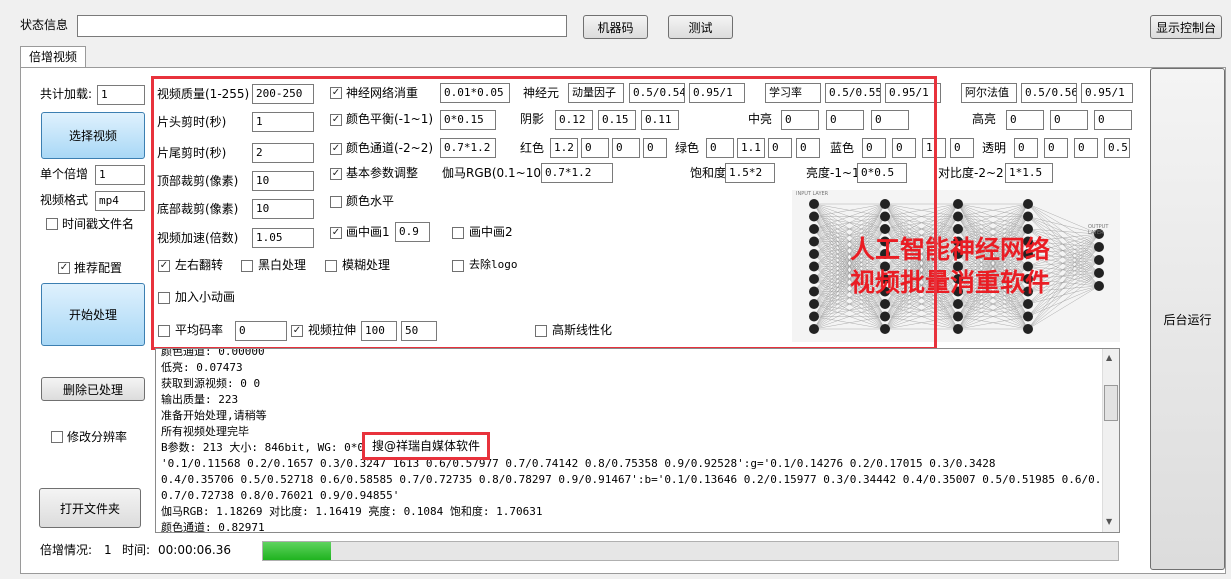 The image size is (1231, 579). Describe the element at coordinates (700, 27) in the screenshot. I see `test-button: 测试` at that location.